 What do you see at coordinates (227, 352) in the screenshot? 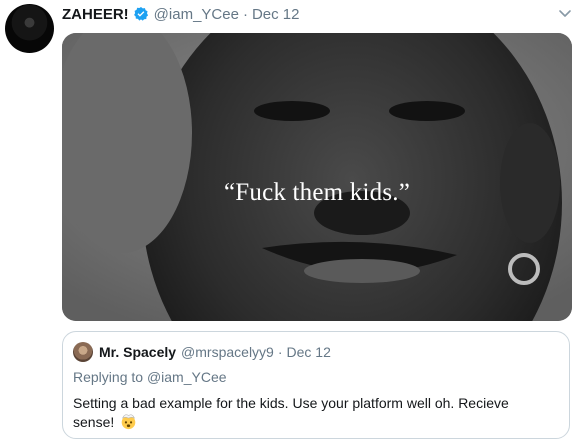
I see `quoted-author-handle: @mrspacelyy9` at bounding box center [227, 352].